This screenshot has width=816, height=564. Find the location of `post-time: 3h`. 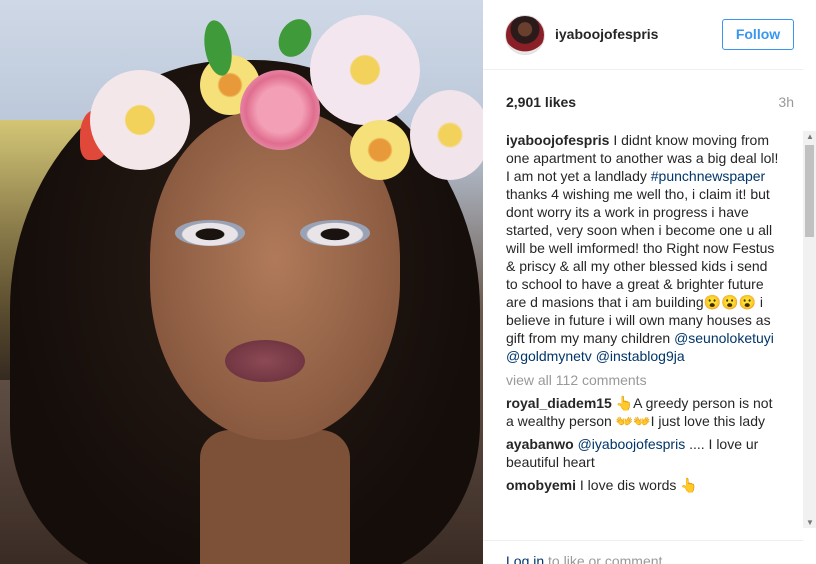

post-time: 3h is located at coordinates (786, 102).